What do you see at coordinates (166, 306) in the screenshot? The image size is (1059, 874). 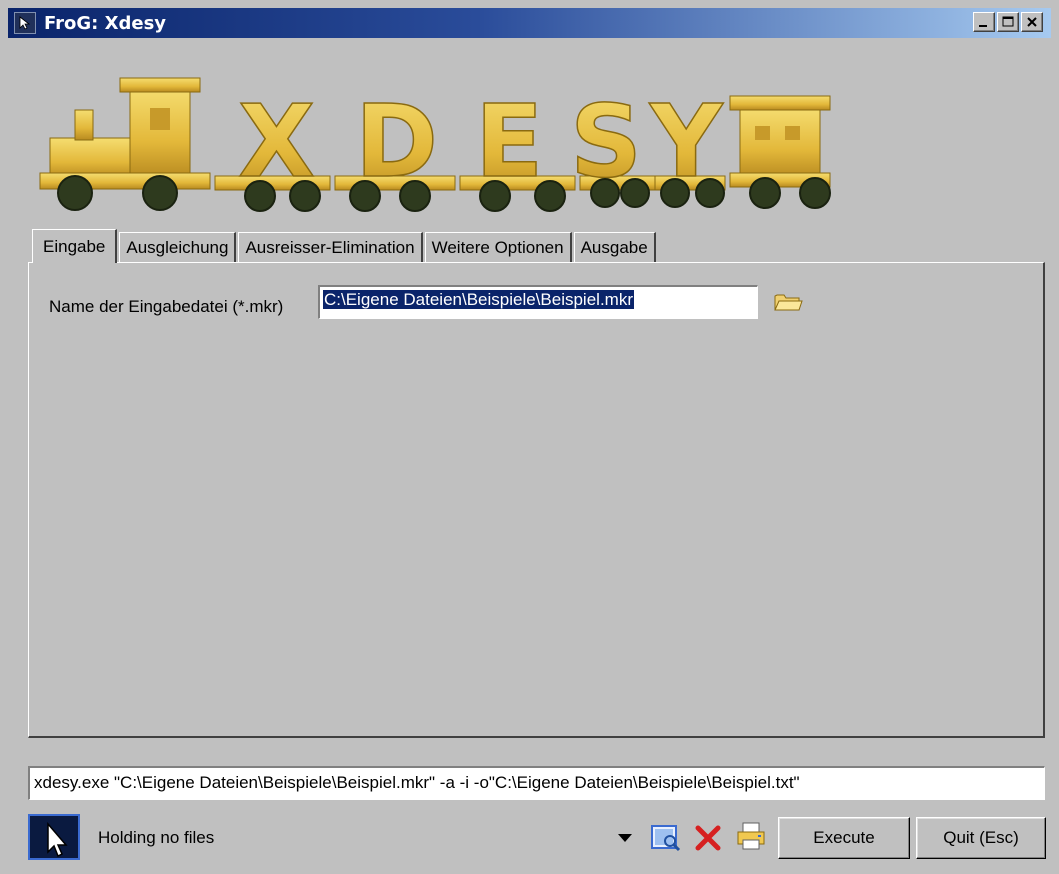 I see `input-file-label: Name der Eingabedatei (*.mkr)` at bounding box center [166, 306].